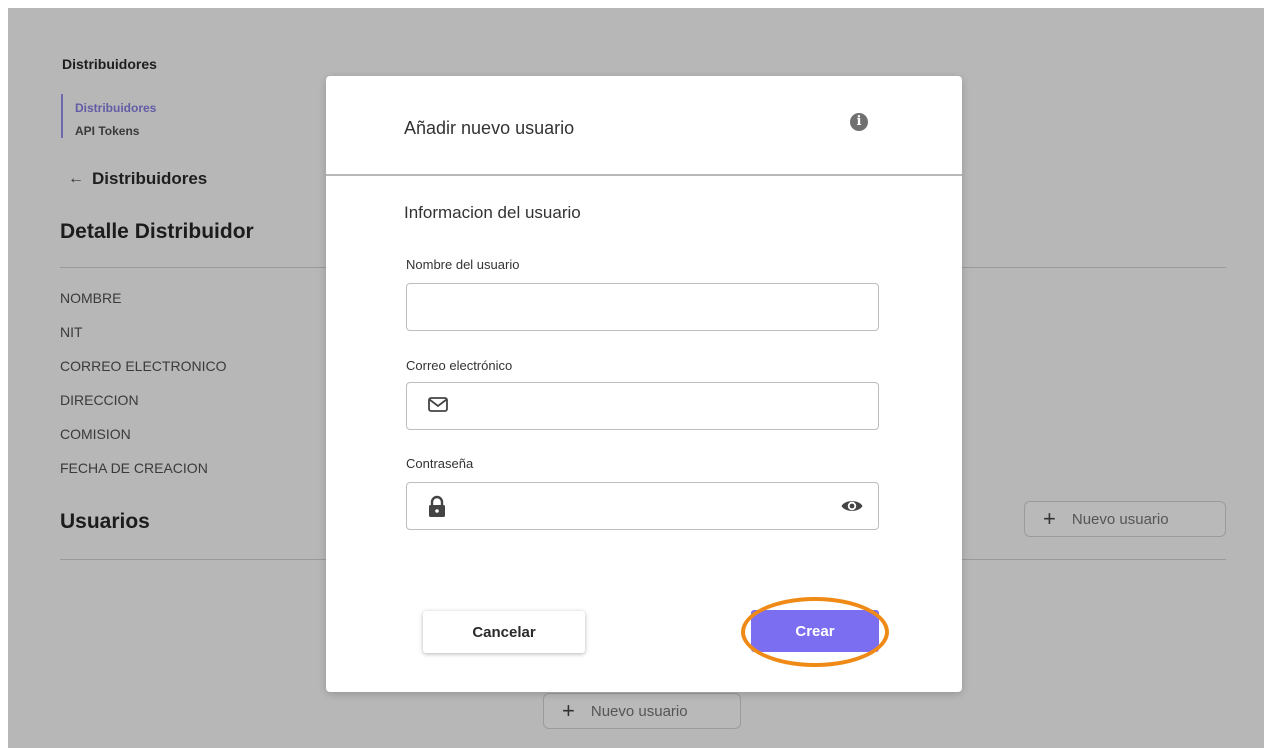 The height and width of the screenshot is (748, 1264). What do you see at coordinates (95, 434) in the screenshot?
I see `field-label-comision: COMISION` at bounding box center [95, 434].